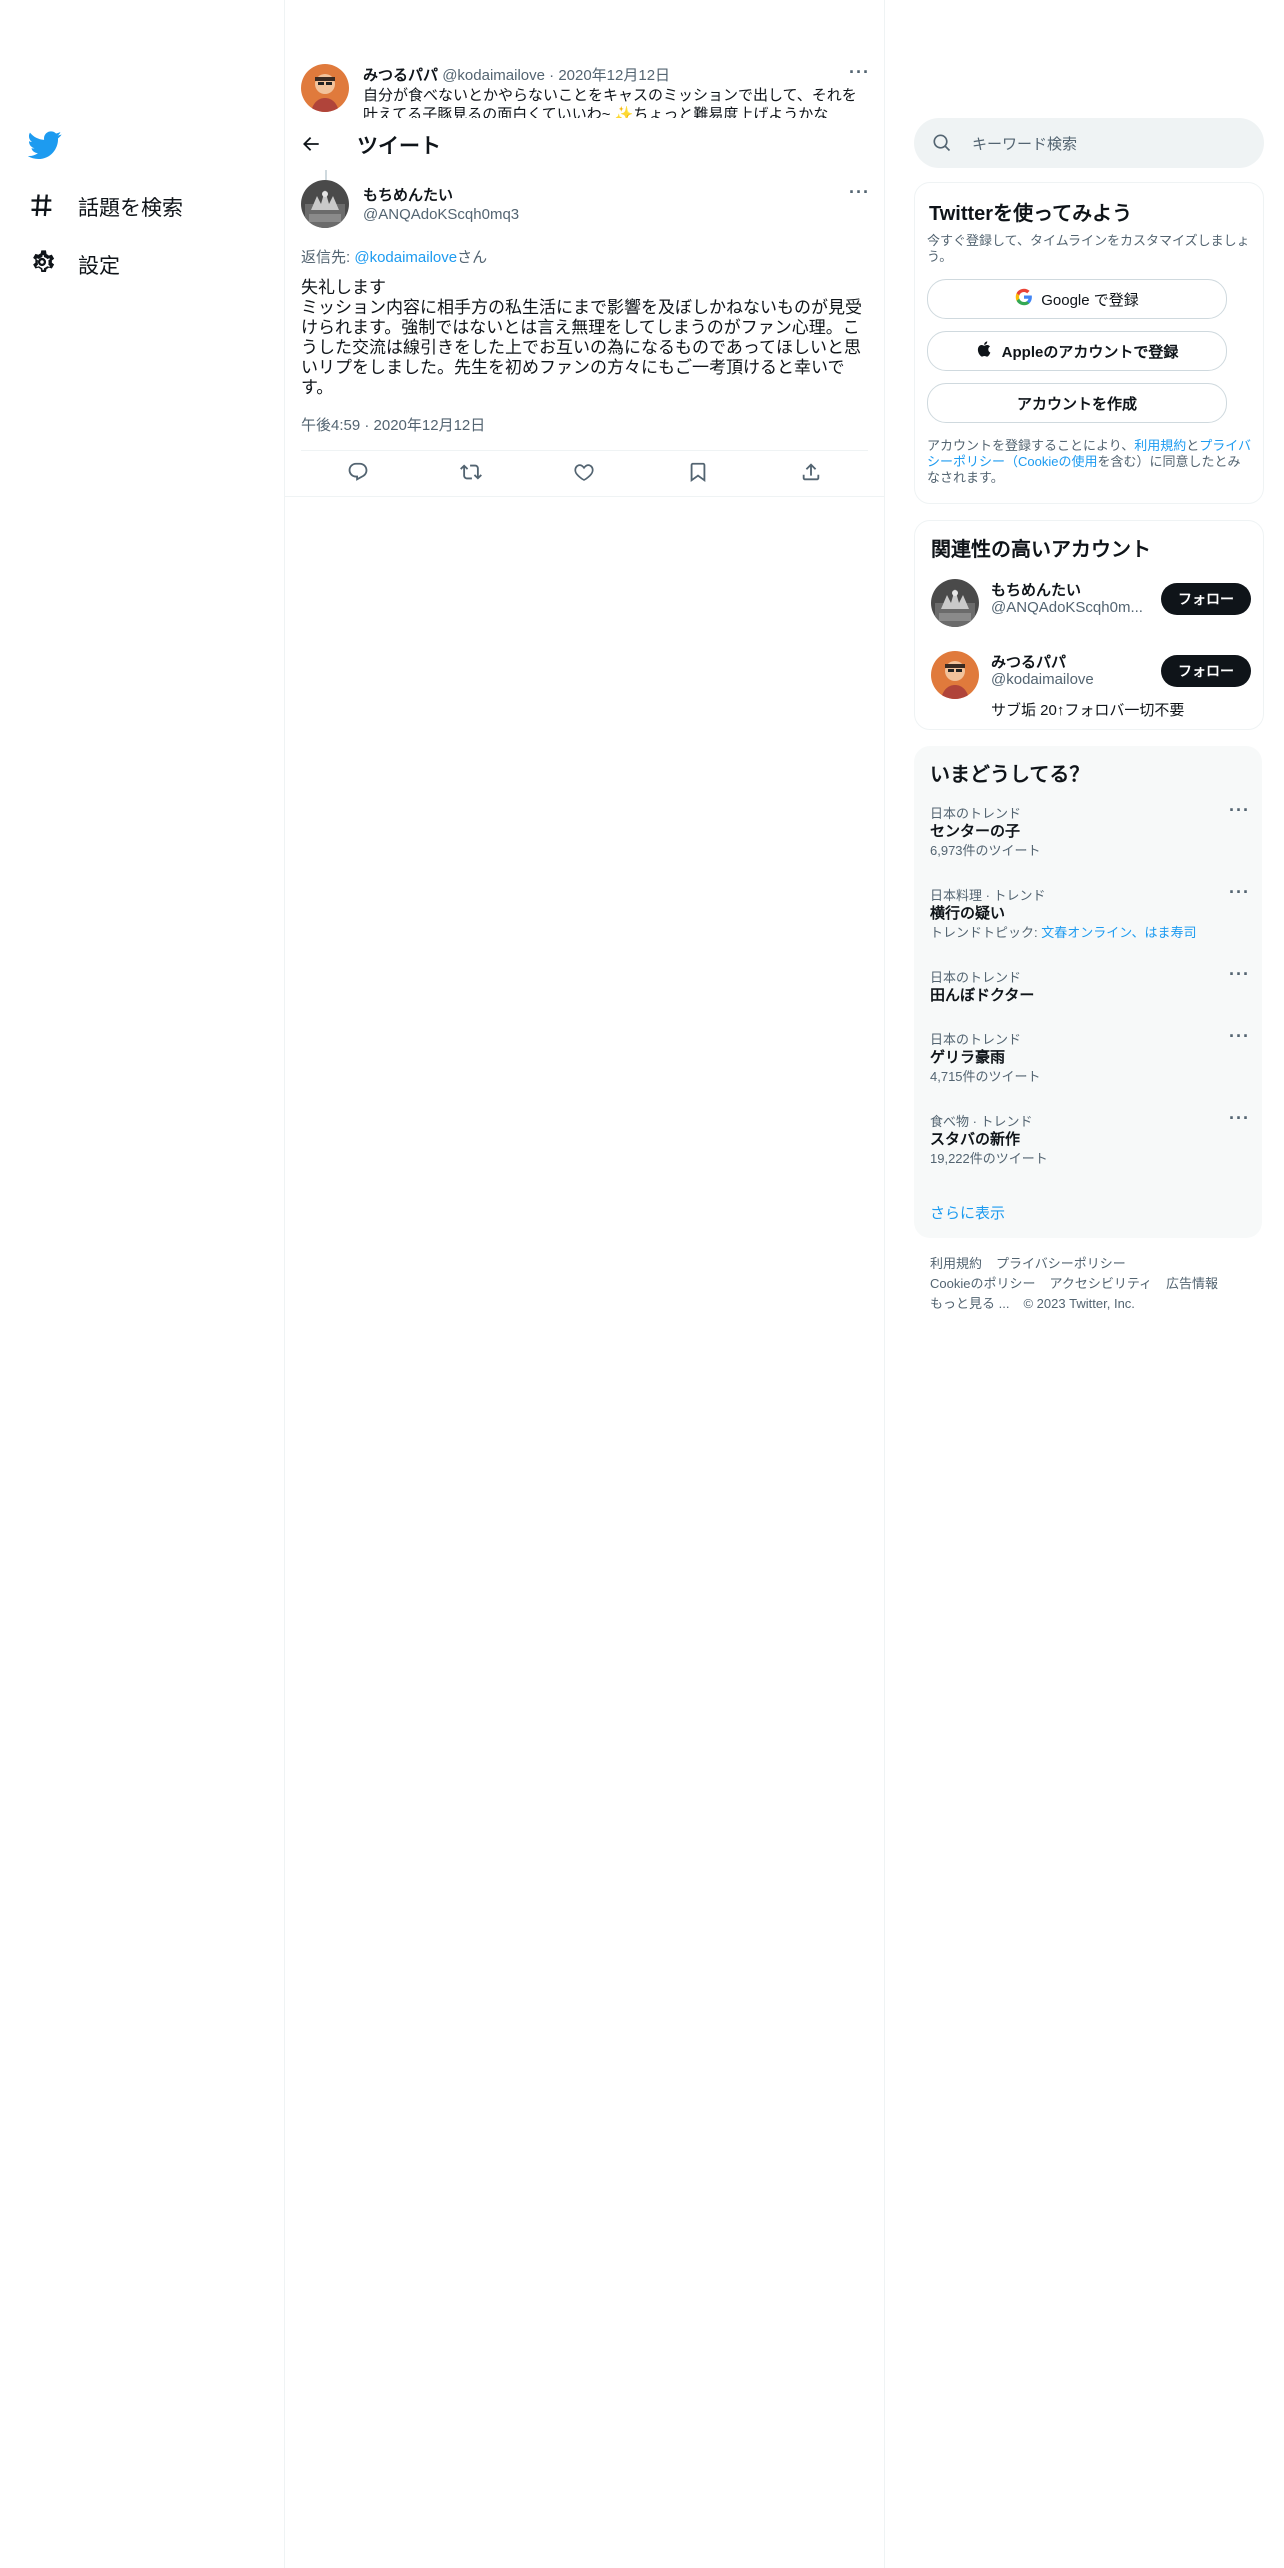 This screenshot has height=2568, width=1284. Describe the element at coordinates (311, 144) in the screenshot. I see `back-arrow-icon` at that location.